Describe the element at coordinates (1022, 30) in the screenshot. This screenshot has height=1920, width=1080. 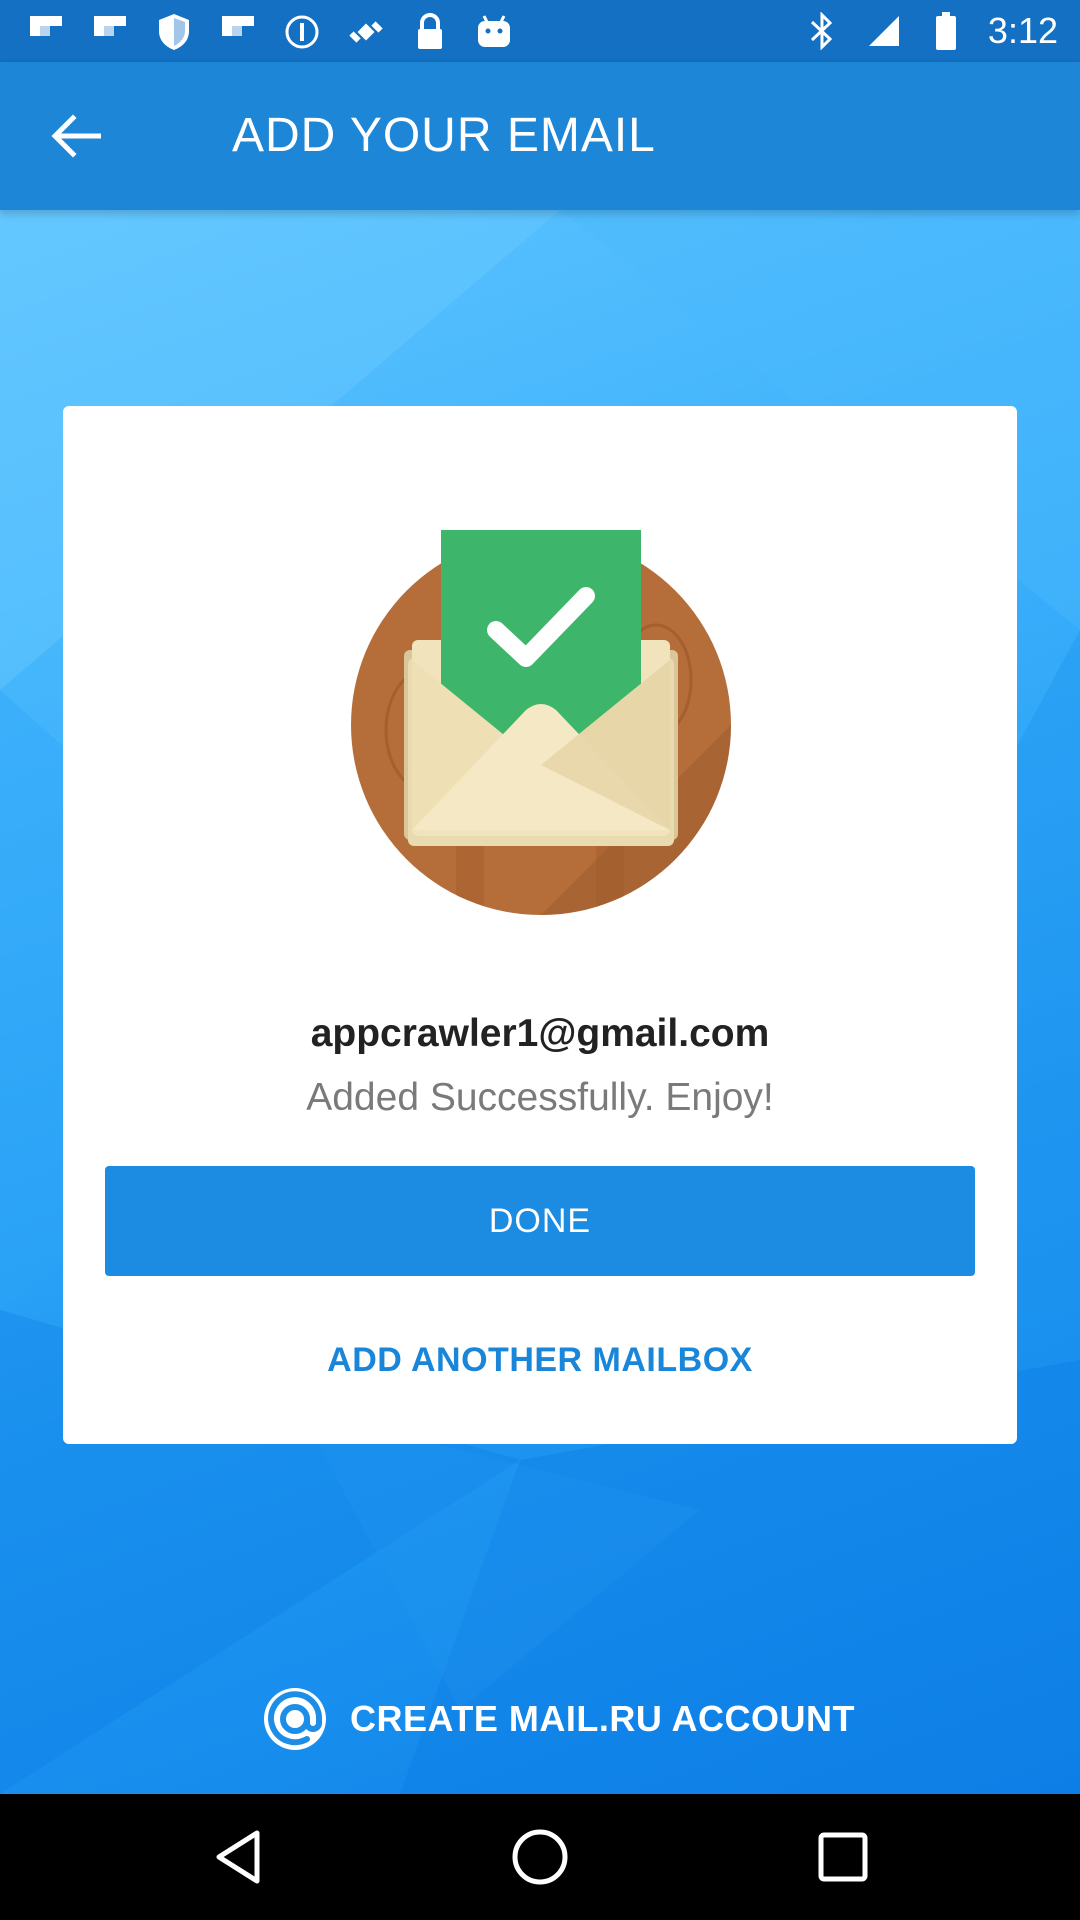
I see `clock-time: 3:12` at that location.